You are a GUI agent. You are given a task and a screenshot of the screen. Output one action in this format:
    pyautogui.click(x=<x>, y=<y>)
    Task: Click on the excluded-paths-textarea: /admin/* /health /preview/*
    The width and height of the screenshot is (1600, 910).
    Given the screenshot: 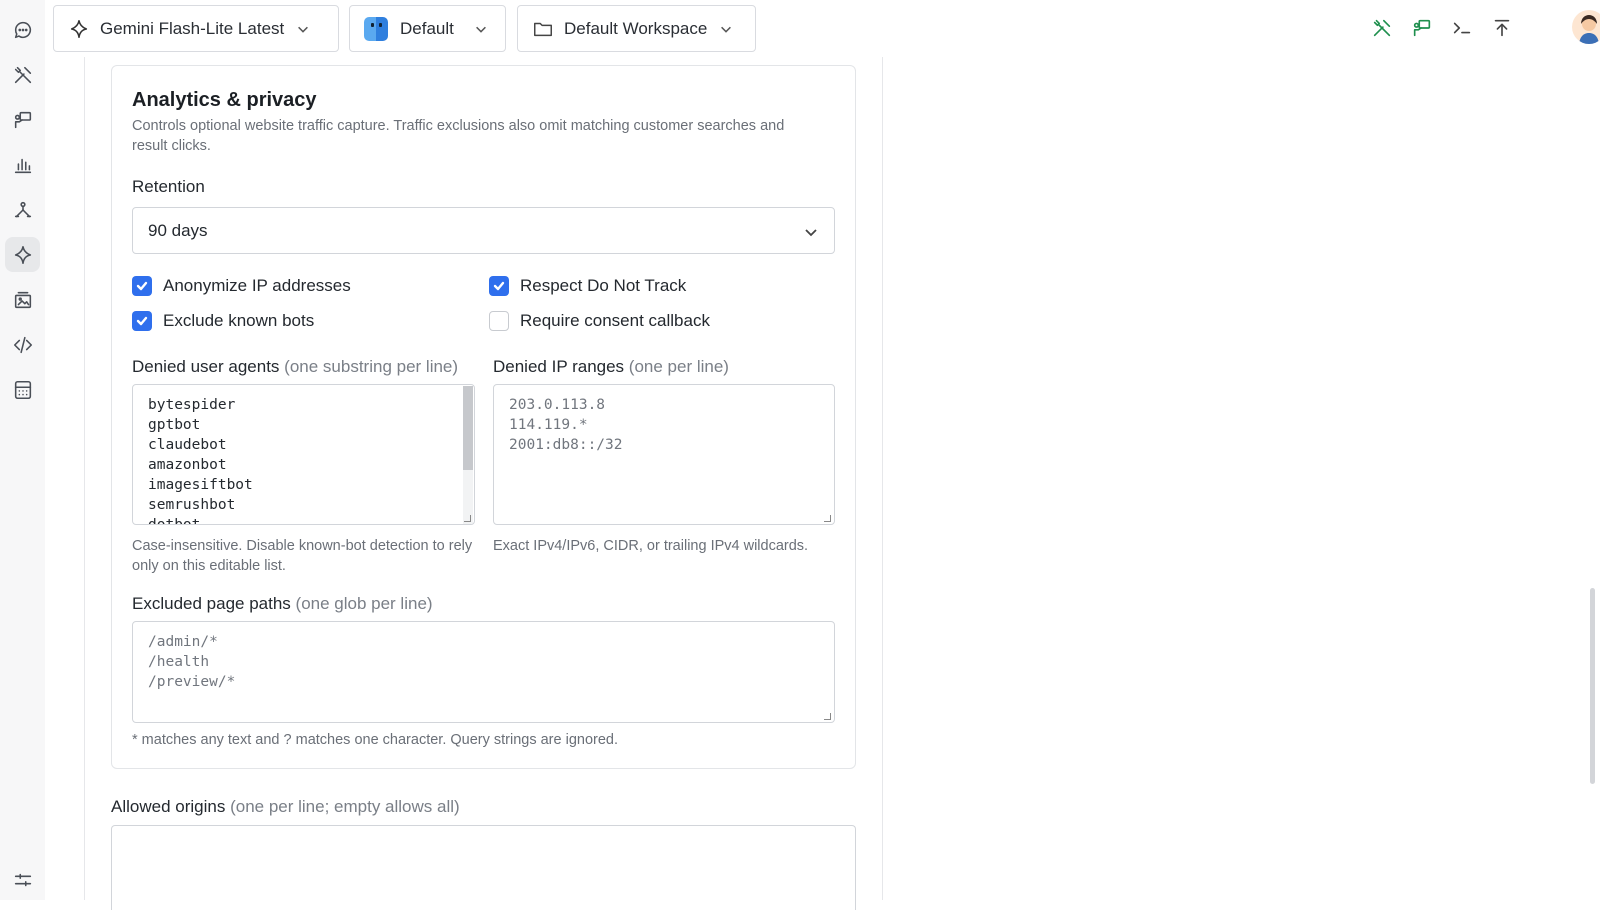 What is the action you would take?
    pyautogui.click(x=483, y=672)
    